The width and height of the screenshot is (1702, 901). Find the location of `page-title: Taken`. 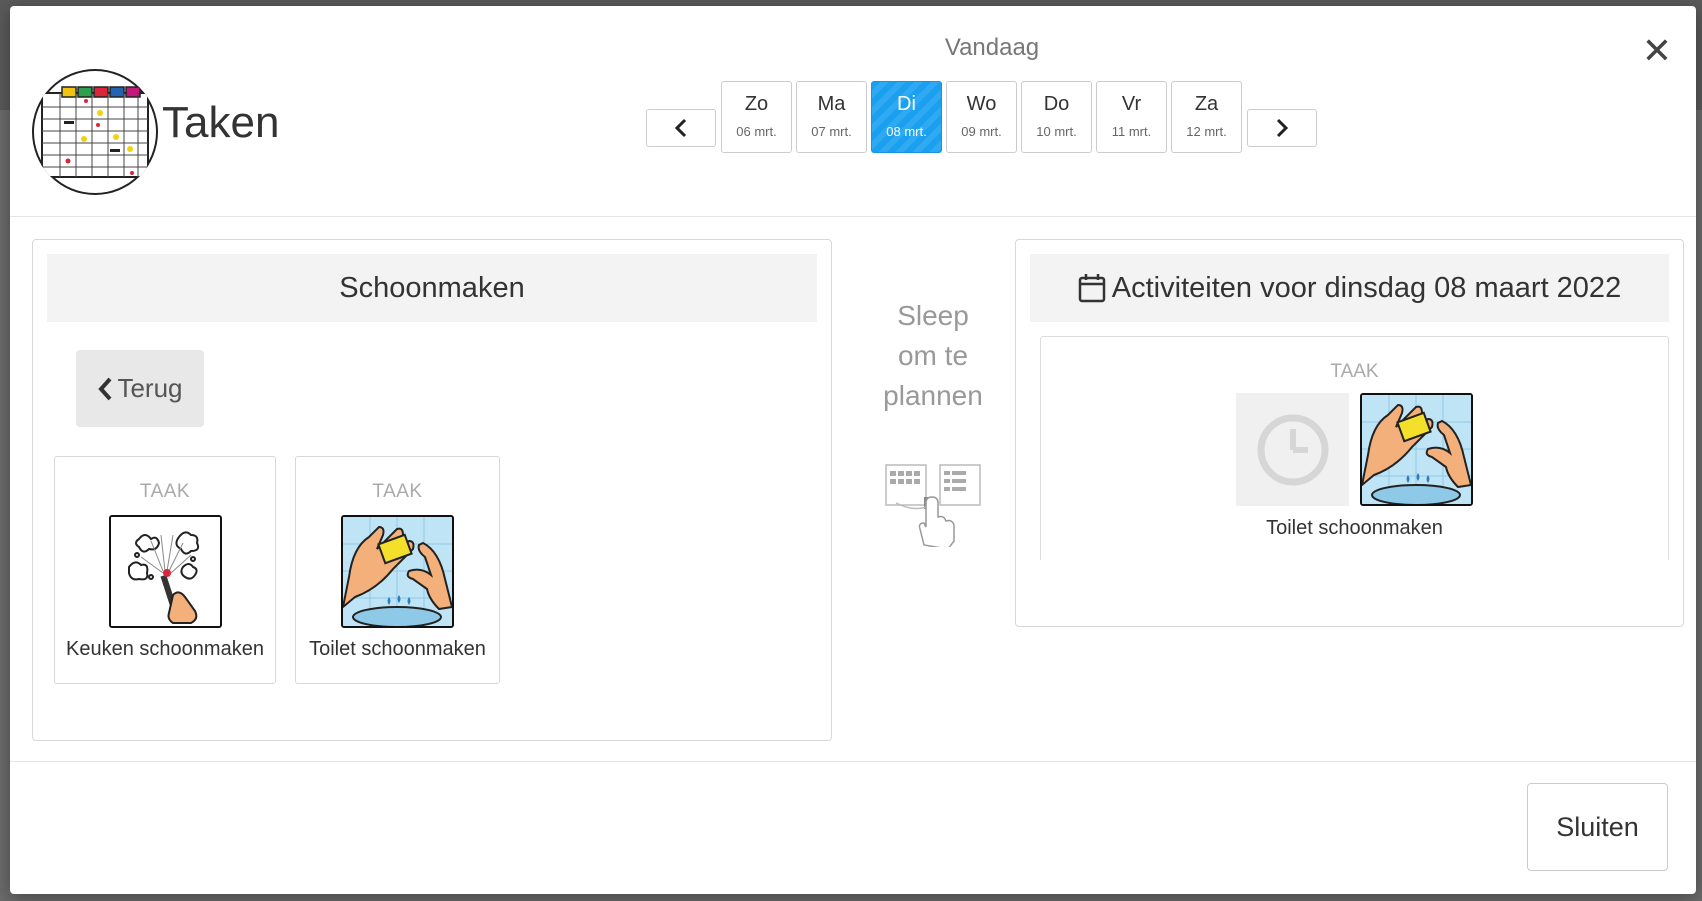

page-title: Taken is located at coordinates (221, 122).